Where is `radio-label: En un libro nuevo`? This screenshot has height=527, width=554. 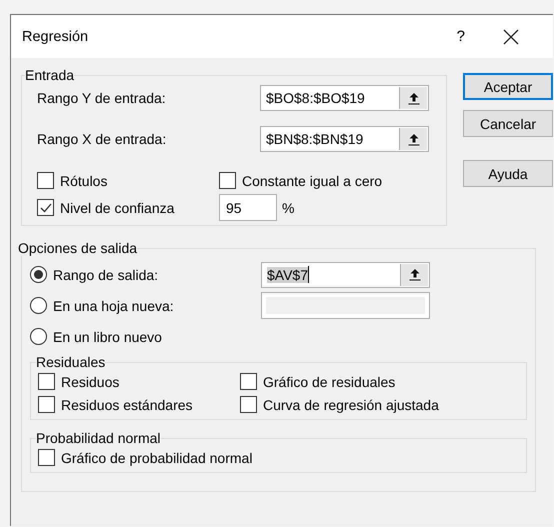 radio-label: En un libro nuevo is located at coordinates (107, 336).